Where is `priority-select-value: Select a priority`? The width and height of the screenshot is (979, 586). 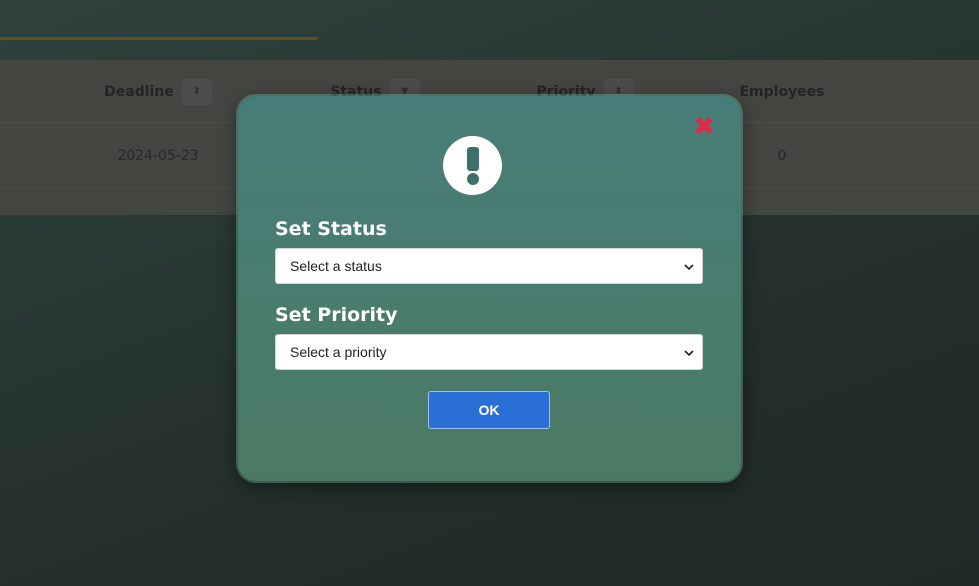 priority-select-value: Select a priority is located at coordinates (338, 352).